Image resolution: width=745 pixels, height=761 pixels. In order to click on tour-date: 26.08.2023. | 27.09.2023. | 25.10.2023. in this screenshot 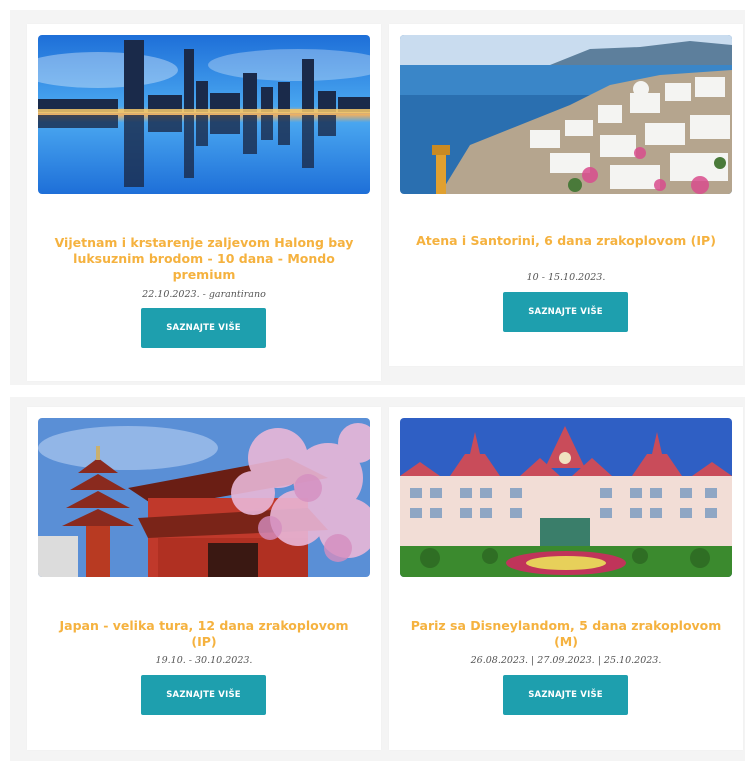, I will do `click(566, 660)`.